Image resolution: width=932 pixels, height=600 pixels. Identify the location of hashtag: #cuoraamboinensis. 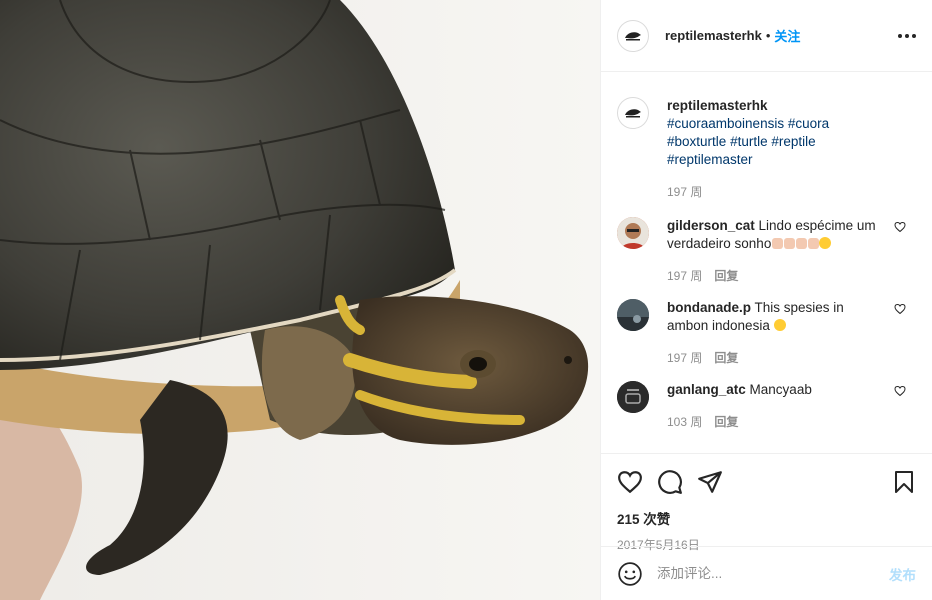
(725, 123).